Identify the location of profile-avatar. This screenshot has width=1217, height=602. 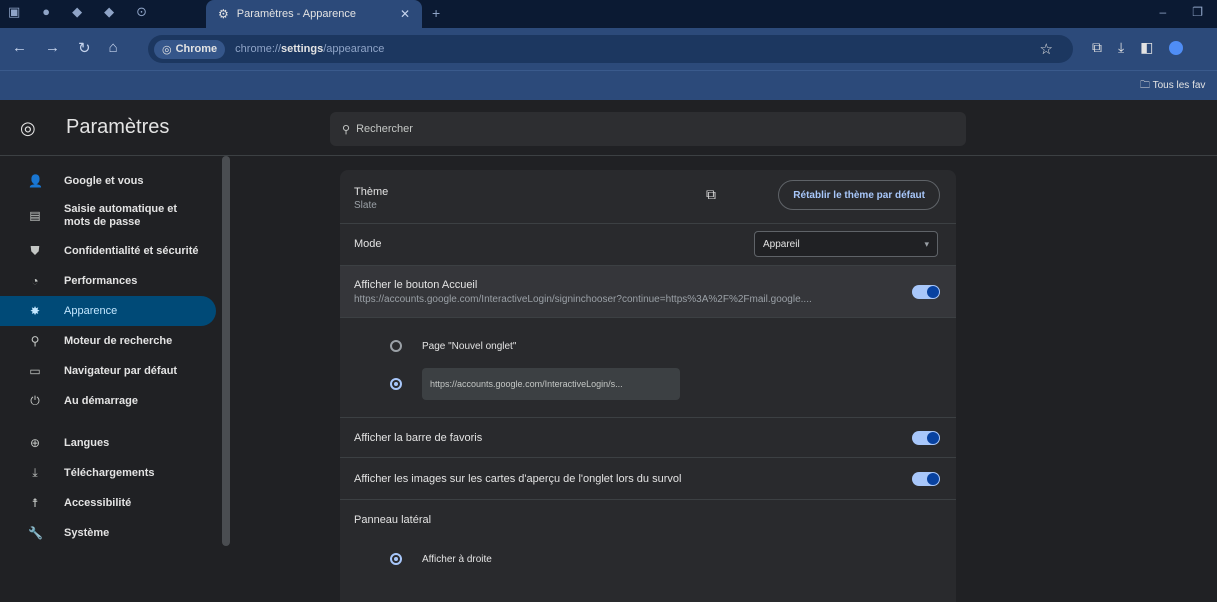
(1176, 47).